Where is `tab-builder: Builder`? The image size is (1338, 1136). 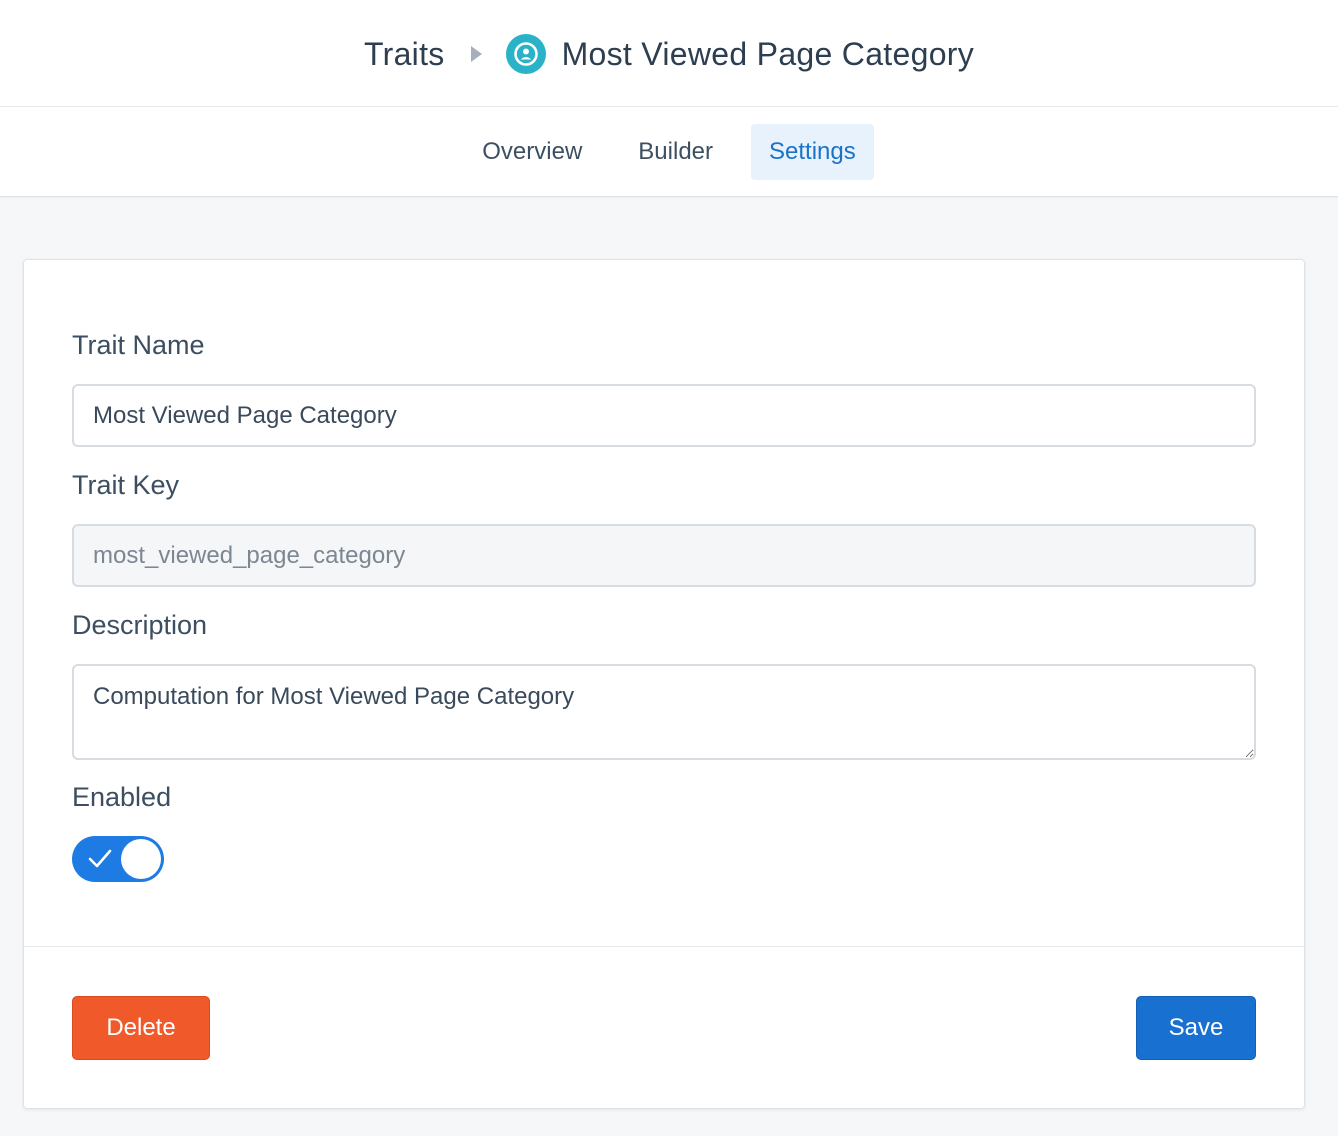
tab-builder: Builder is located at coordinates (675, 152).